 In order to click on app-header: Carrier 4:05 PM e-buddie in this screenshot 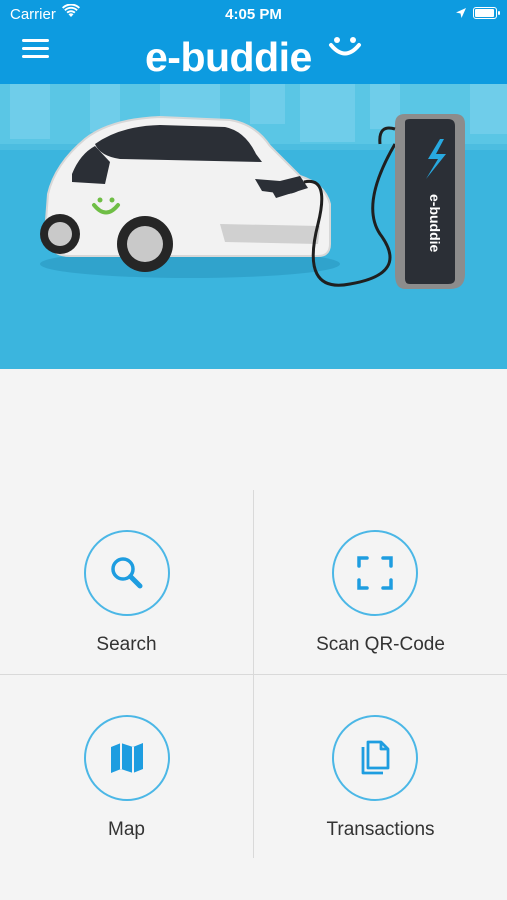, I will do `click(253, 42)`.